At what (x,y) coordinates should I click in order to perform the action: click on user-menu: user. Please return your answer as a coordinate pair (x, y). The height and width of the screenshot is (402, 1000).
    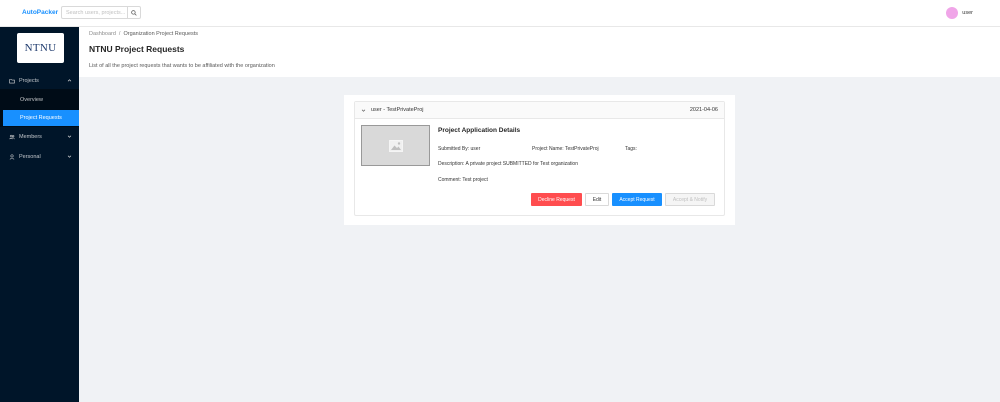
    Looking at the image, I should click on (959, 13).